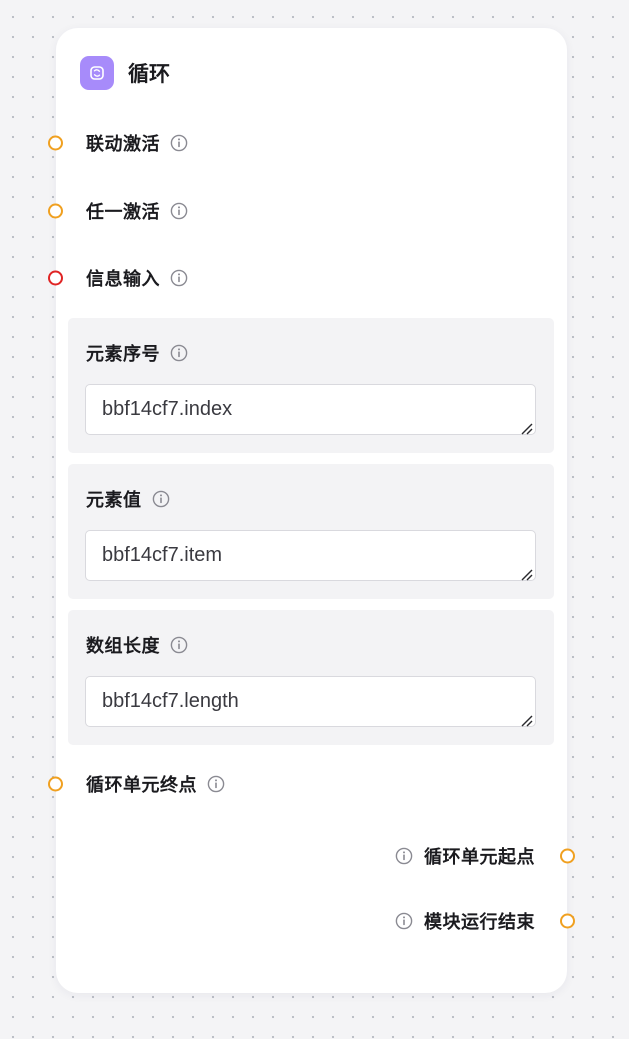  Describe the element at coordinates (310, 701) in the screenshot. I see `array-length-input: bbf14cf7.length` at that location.